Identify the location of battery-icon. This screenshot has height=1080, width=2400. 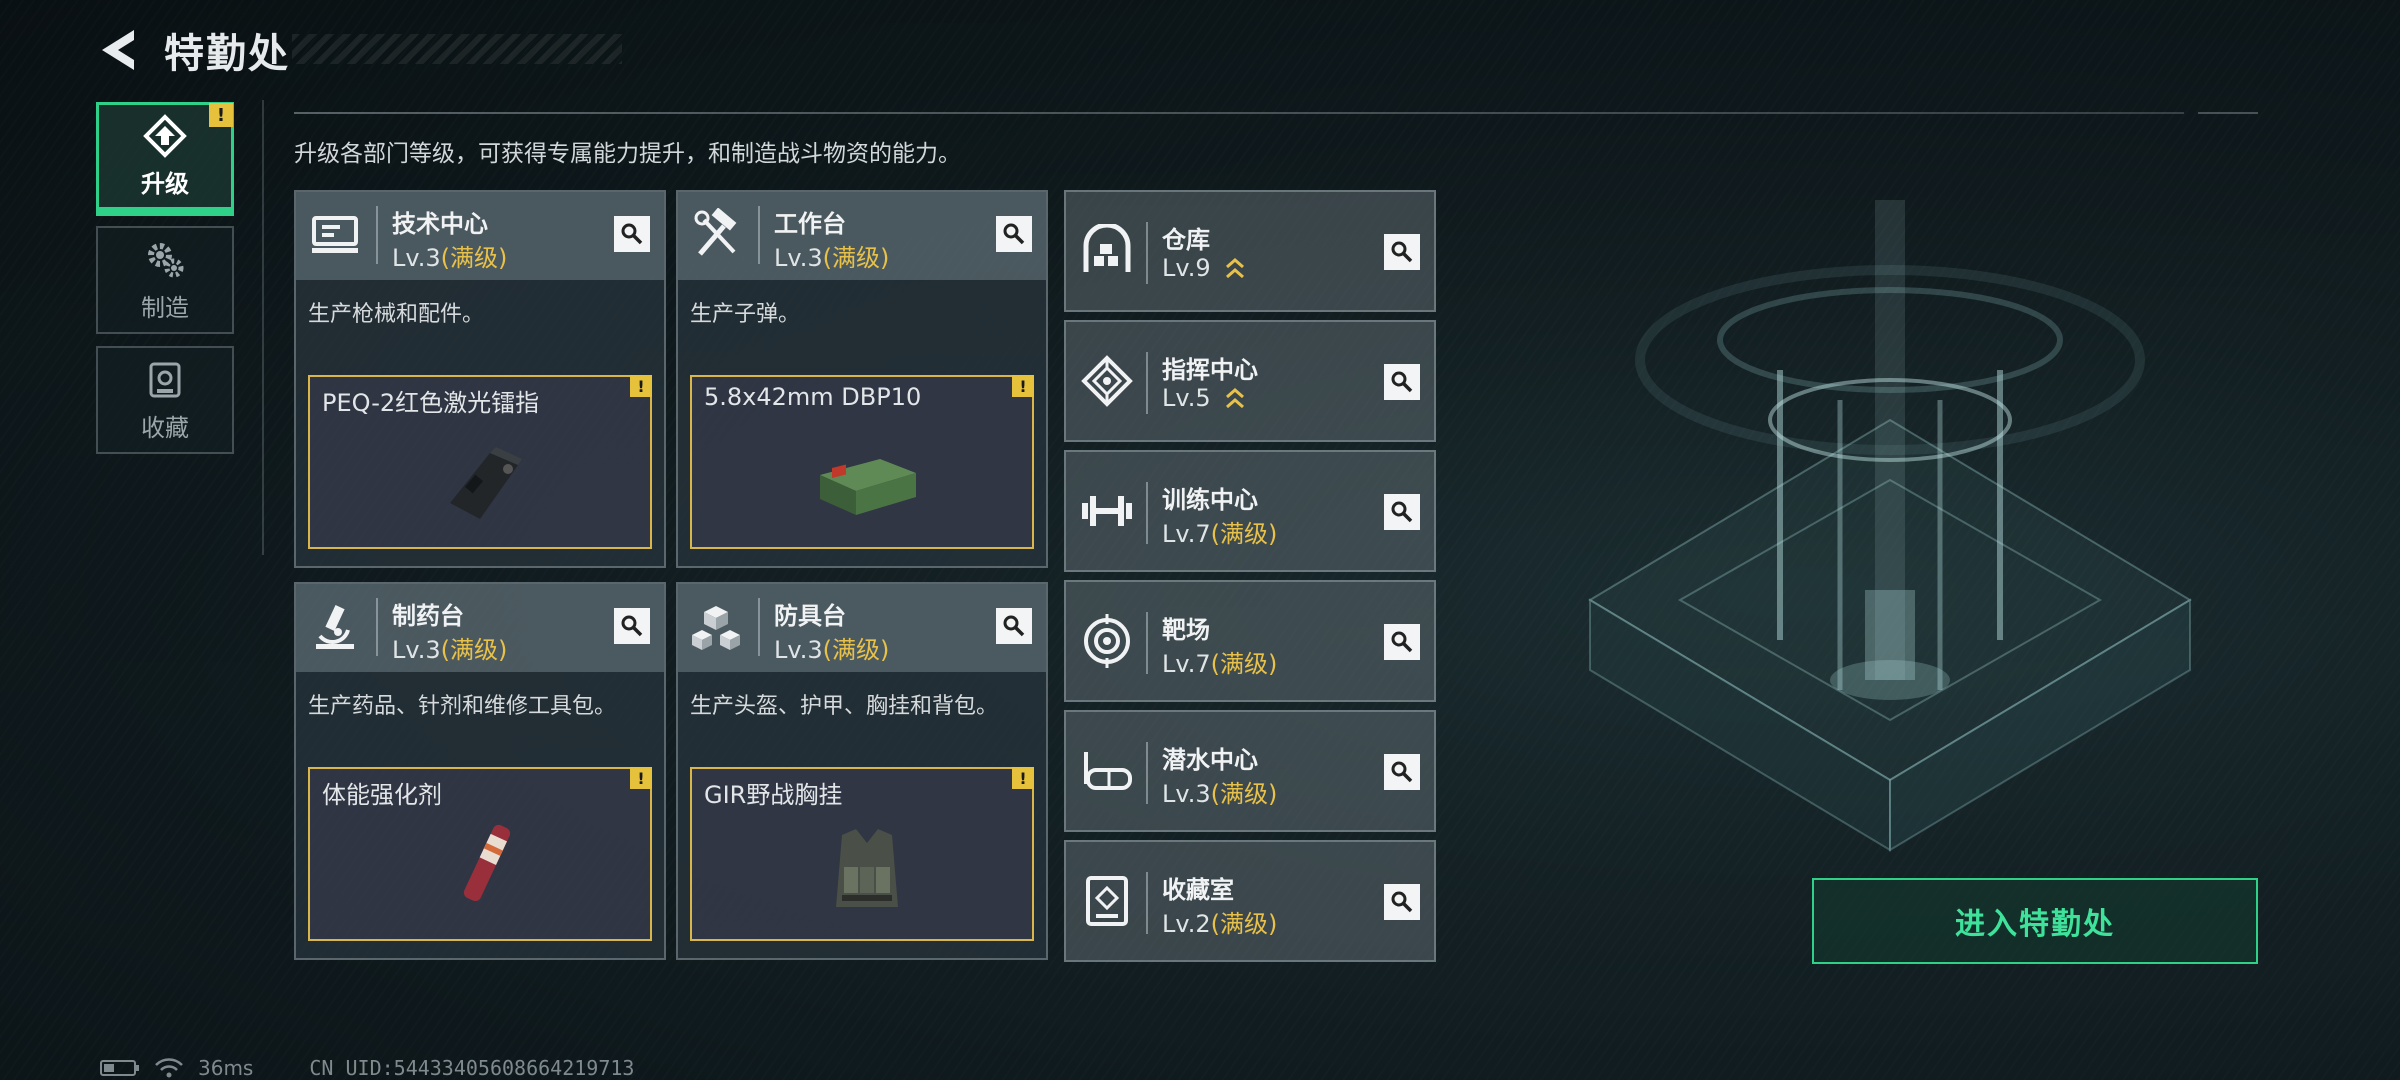
(119, 1068).